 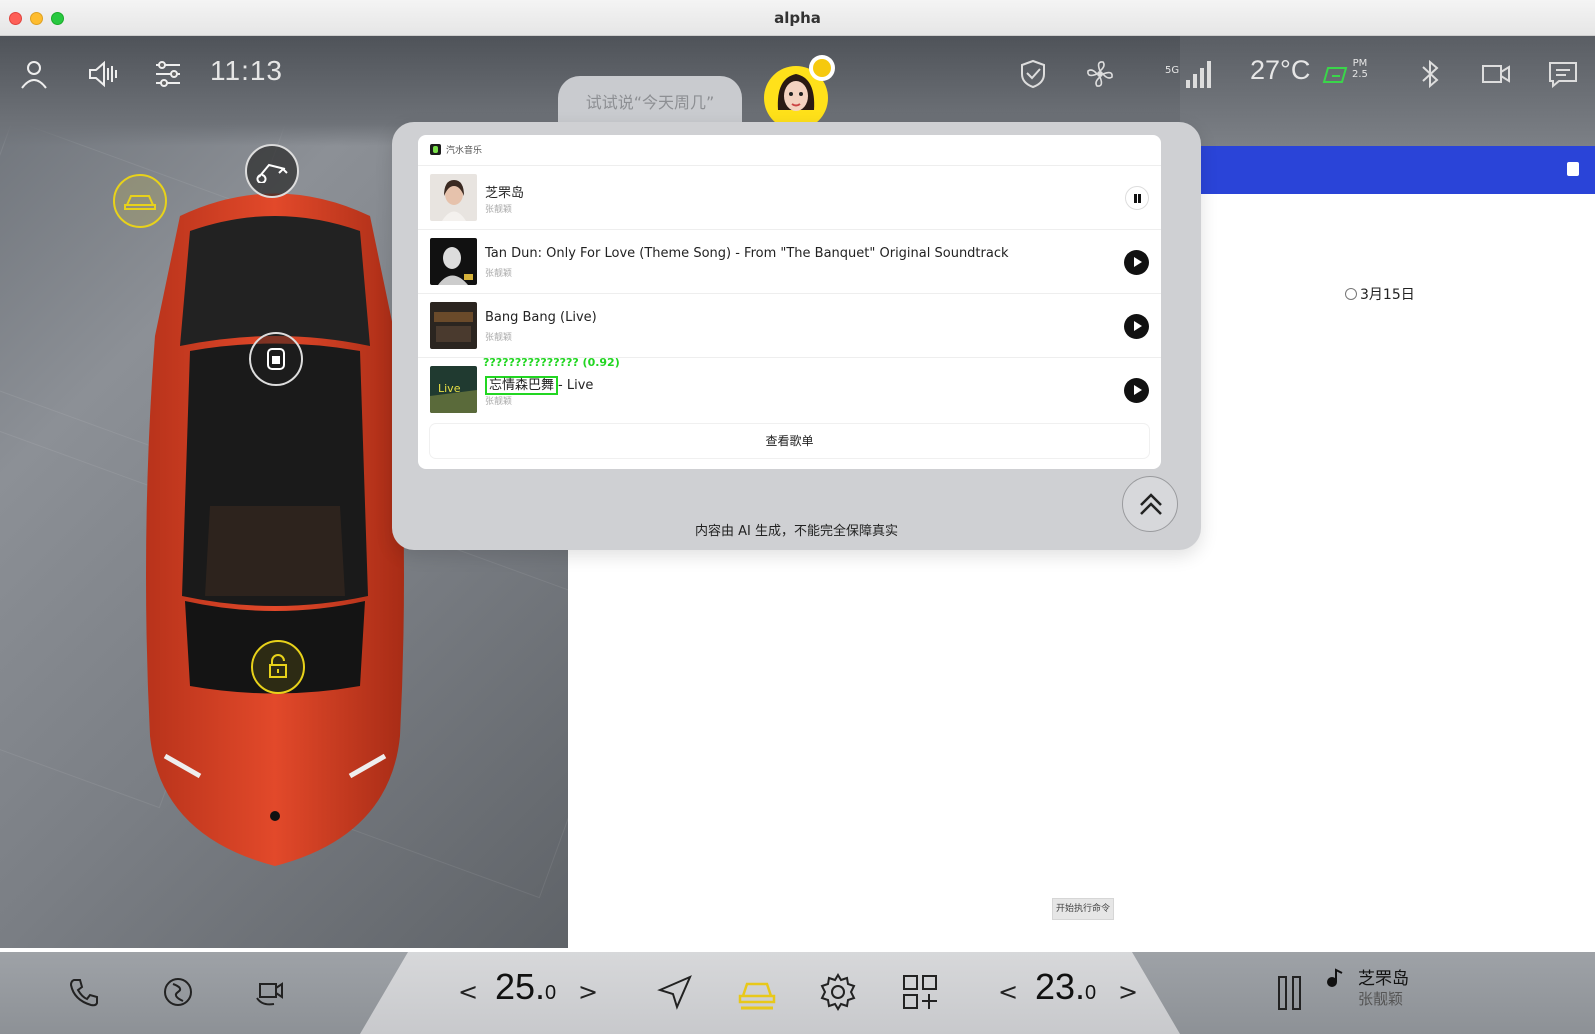 What do you see at coordinates (178, 992) in the screenshot?
I see `music-app-icon` at bounding box center [178, 992].